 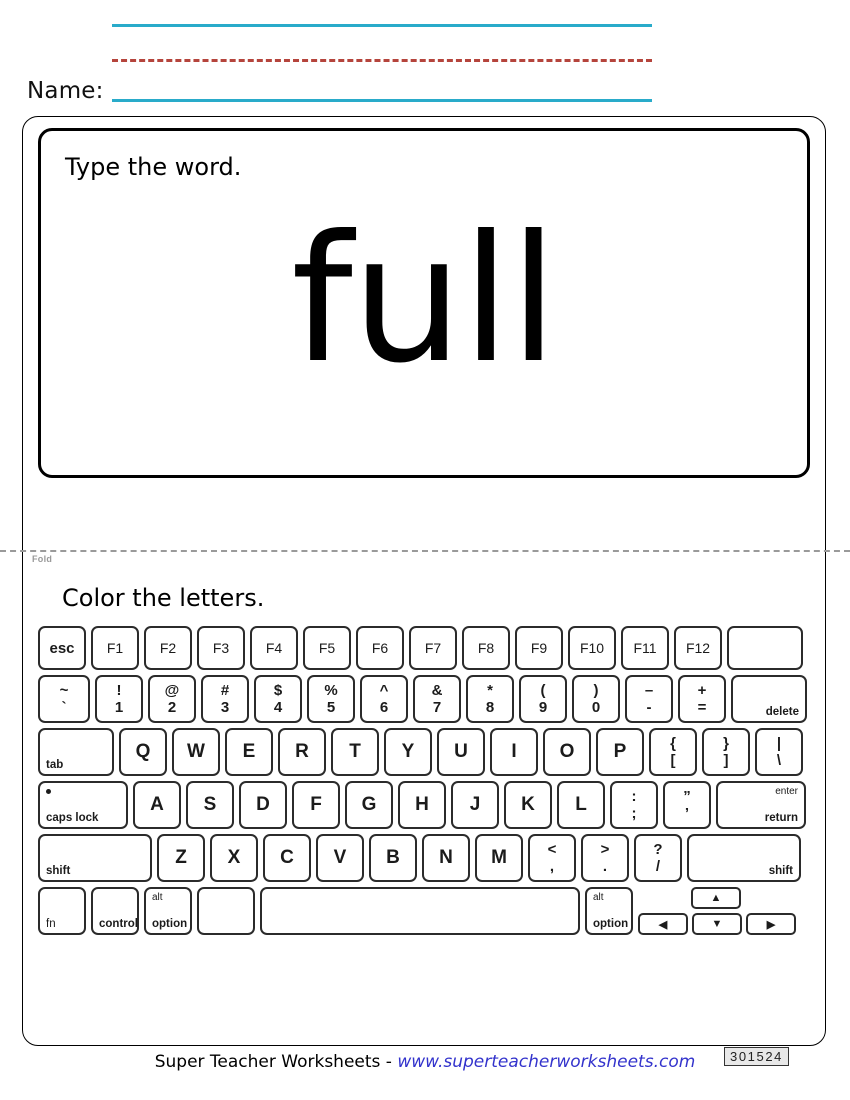 What do you see at coordinates (181, 858) in the screenshot?
I see `key-z: Z` at bounding box center [181, 858].